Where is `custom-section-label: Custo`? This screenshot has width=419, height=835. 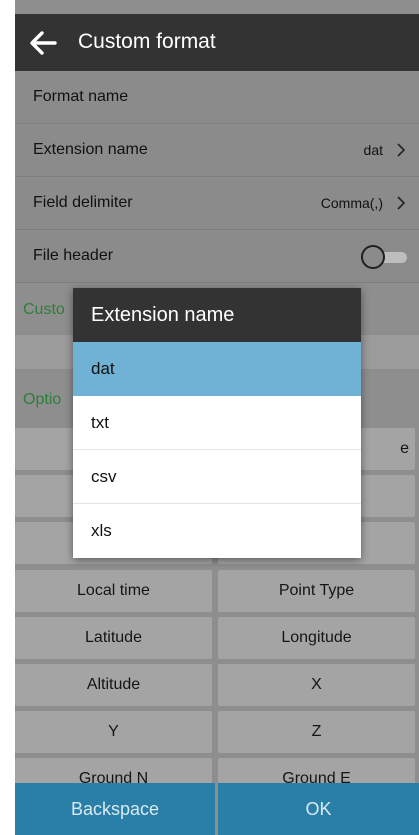 custom-section-label: Custo is located at coordinates (44, 309).